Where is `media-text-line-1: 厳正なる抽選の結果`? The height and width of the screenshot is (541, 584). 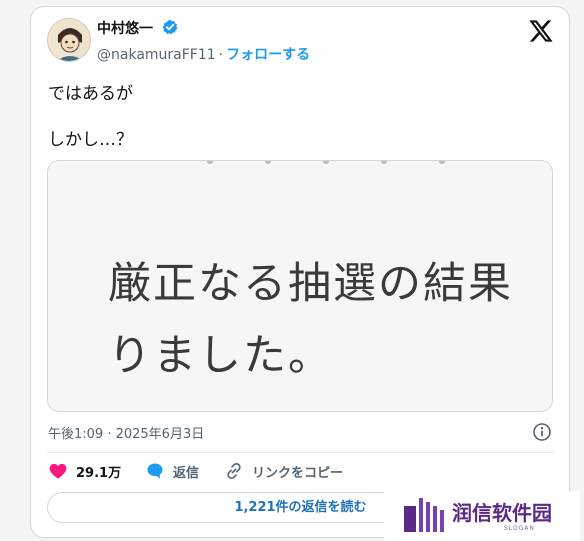 media-text-line-1: 厳正なる抽選の結果 is located at coordinates (310, 284).